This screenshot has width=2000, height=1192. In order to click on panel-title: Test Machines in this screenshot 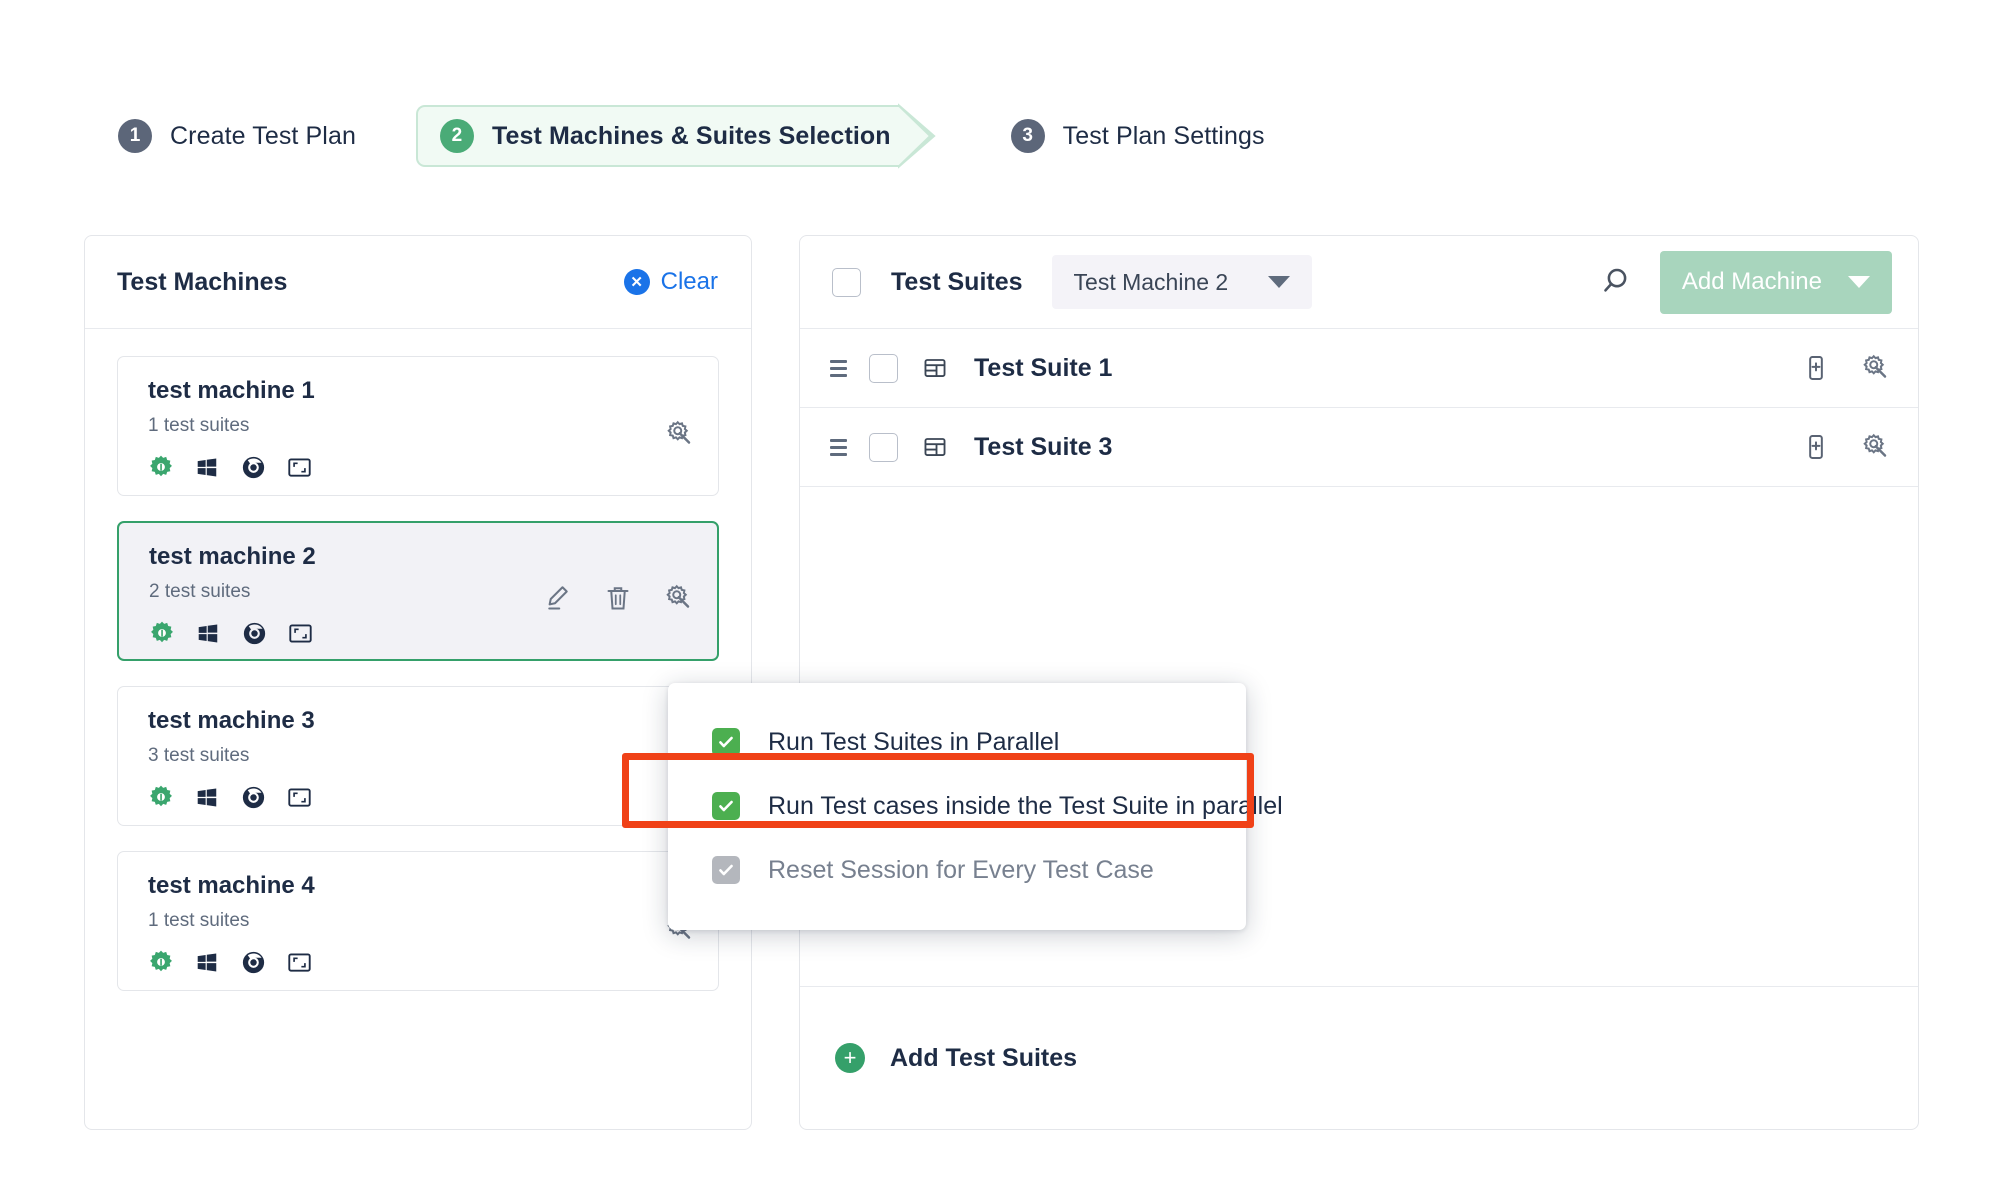, I will do `click(202, 281)`.